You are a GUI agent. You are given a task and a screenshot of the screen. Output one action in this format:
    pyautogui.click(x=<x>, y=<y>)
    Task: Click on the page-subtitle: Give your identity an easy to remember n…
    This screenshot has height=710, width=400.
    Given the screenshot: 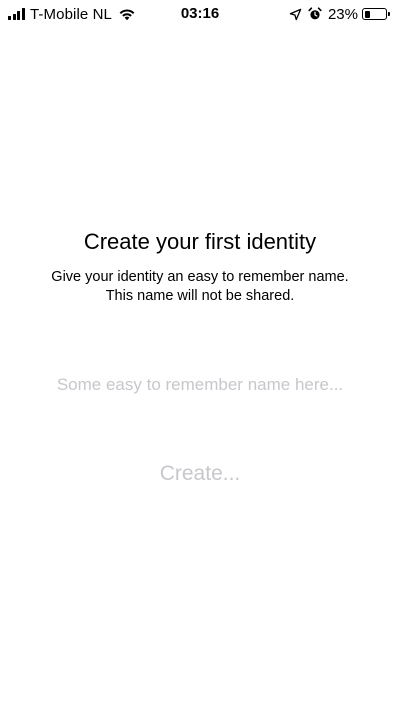 What is the action you would take?
    pyautogui.click(x=200, y=287)
    